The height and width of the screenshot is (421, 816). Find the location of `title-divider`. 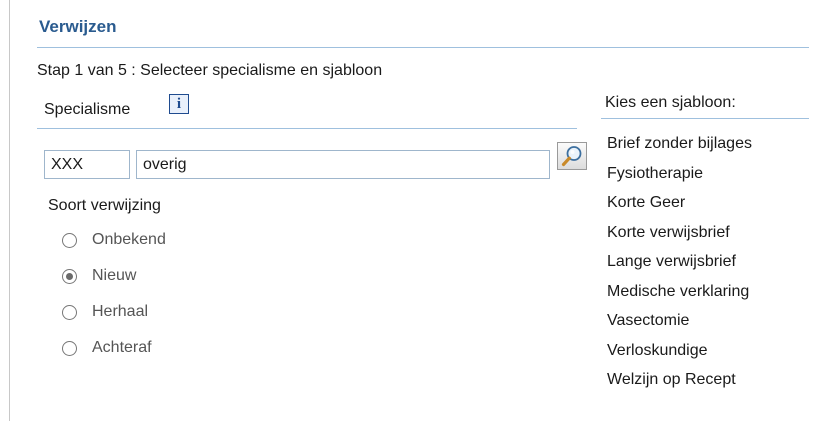

title-divider is located at coordinates (423, 47).